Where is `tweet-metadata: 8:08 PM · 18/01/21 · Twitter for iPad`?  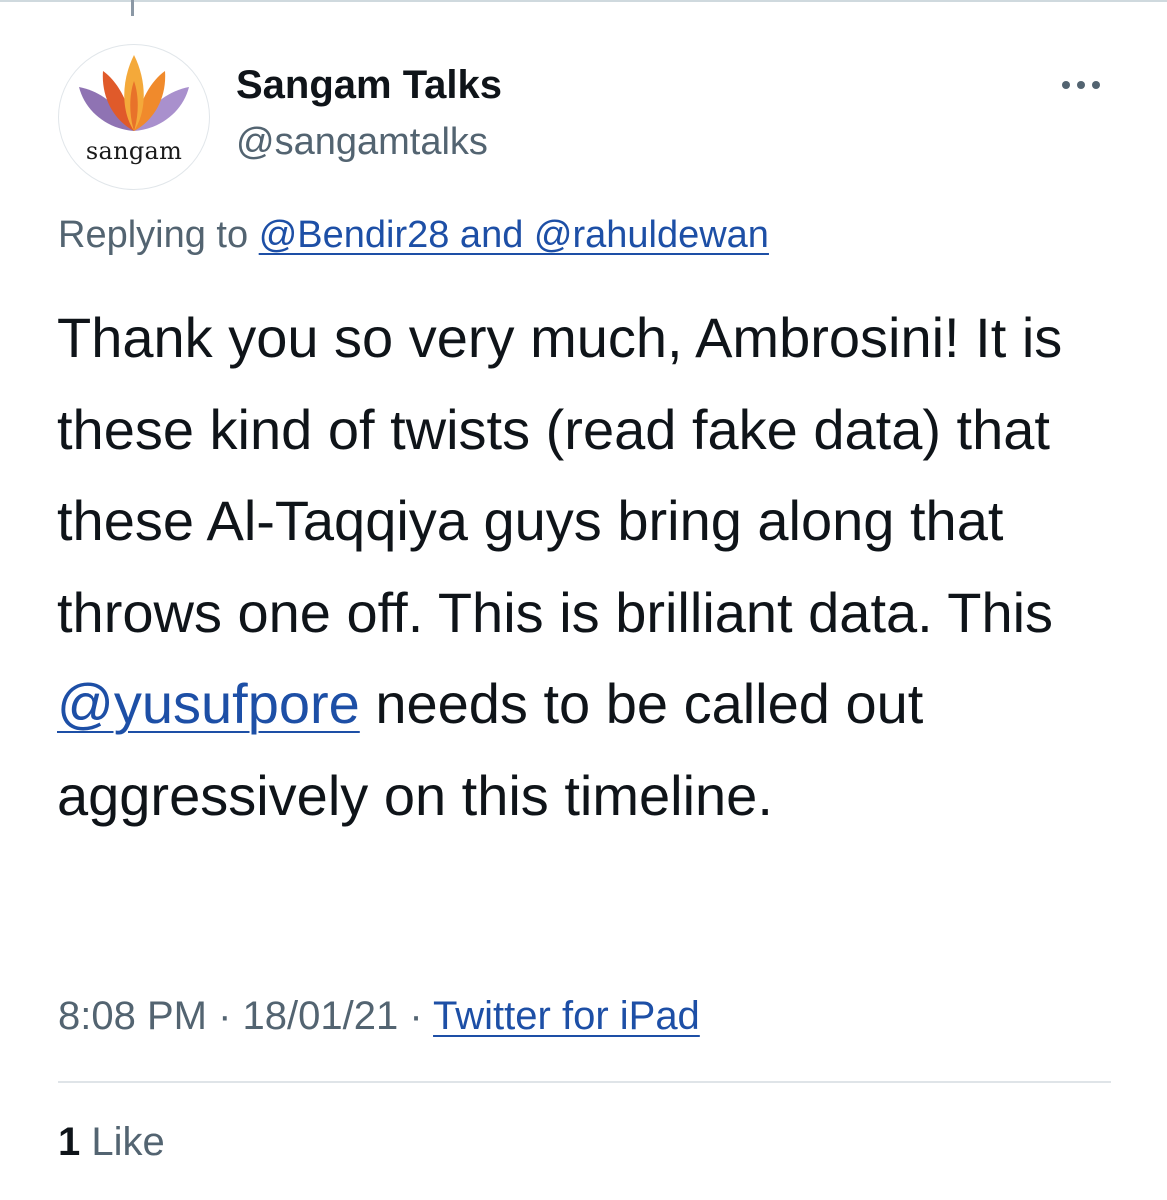
tweet-metadata: 8:08 PM · 18/01/21 · Twitter for iPad is located at coordinates (379, 1016).